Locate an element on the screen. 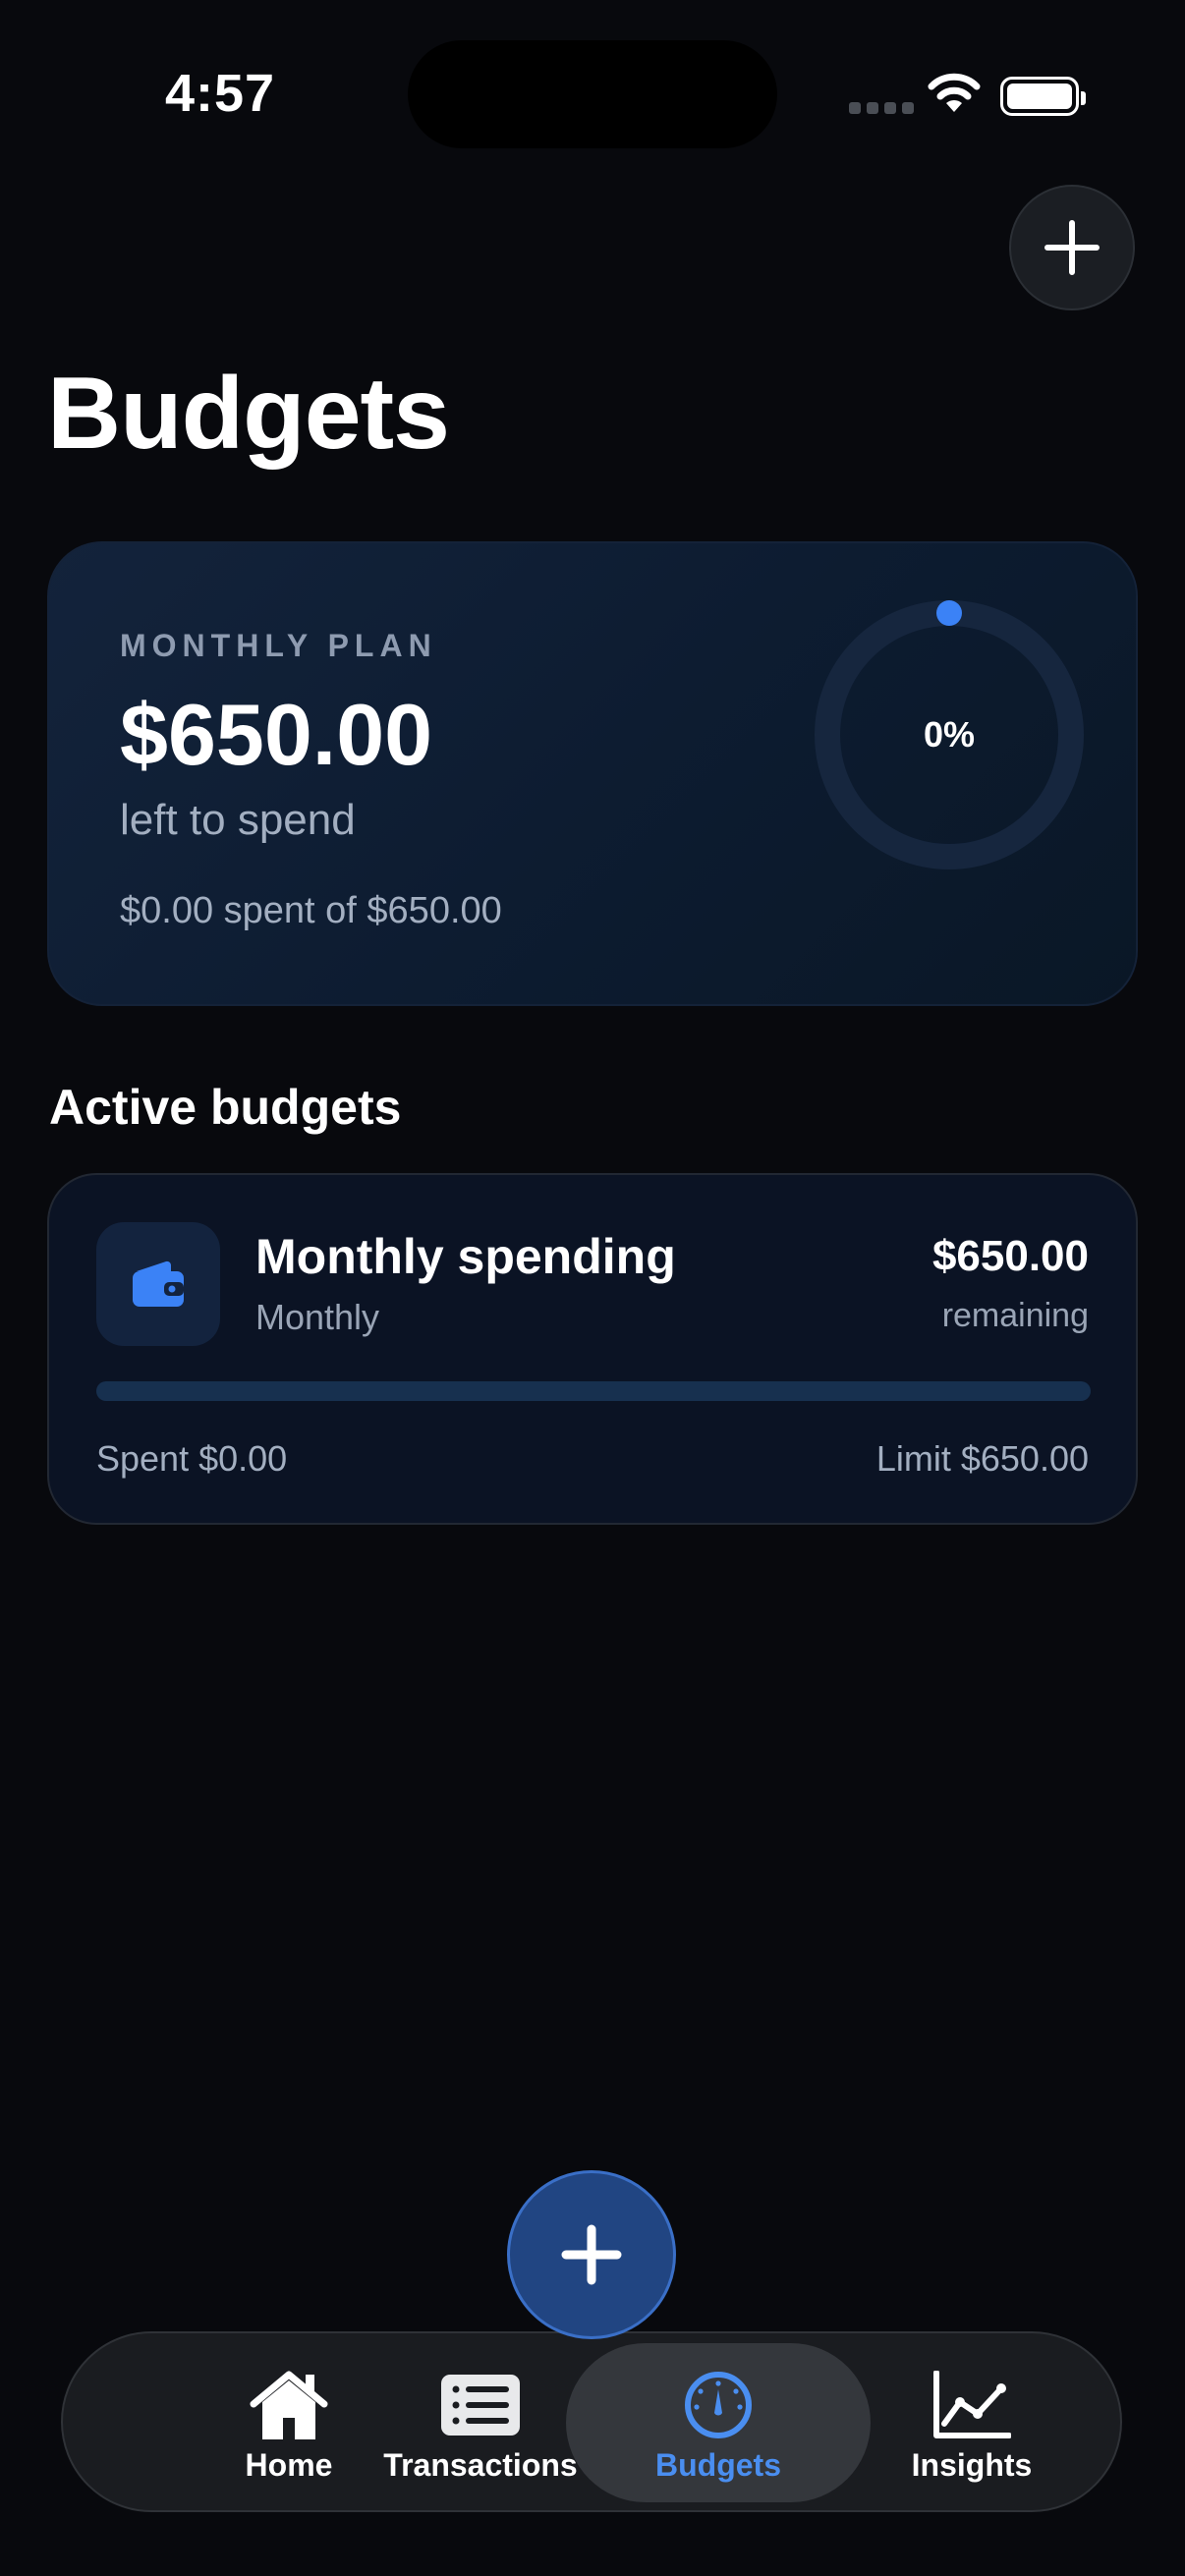 This screenshot has height=2576, width=1185. budget-progress-bar is located at coordinates (594, 1391).